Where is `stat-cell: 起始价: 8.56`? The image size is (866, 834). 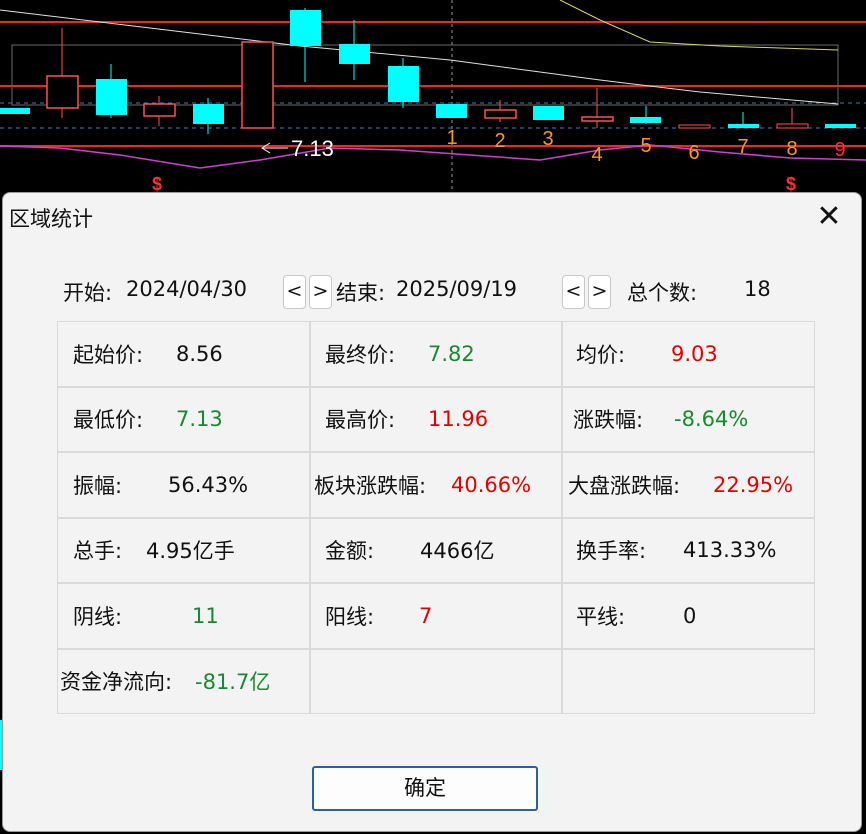 stat-cell: 起始价: 8.56 is located at coordinates (183, 354).